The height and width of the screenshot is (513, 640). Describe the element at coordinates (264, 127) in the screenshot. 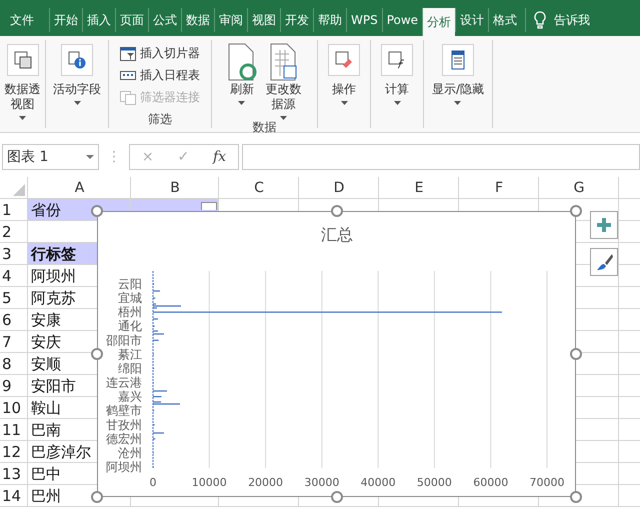

I see `group-label: 数据` at that location.